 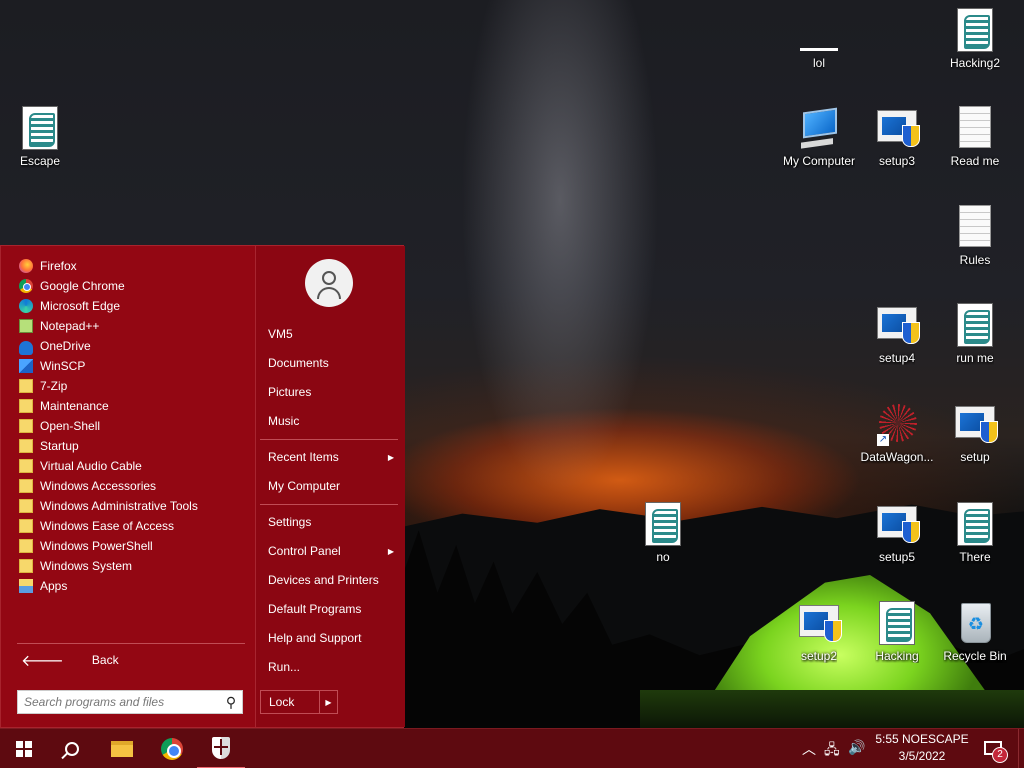 What do you see at coordinates (105, 660) in the screenshot?
I see `back-label: Back` at bounding box center [105, 660].